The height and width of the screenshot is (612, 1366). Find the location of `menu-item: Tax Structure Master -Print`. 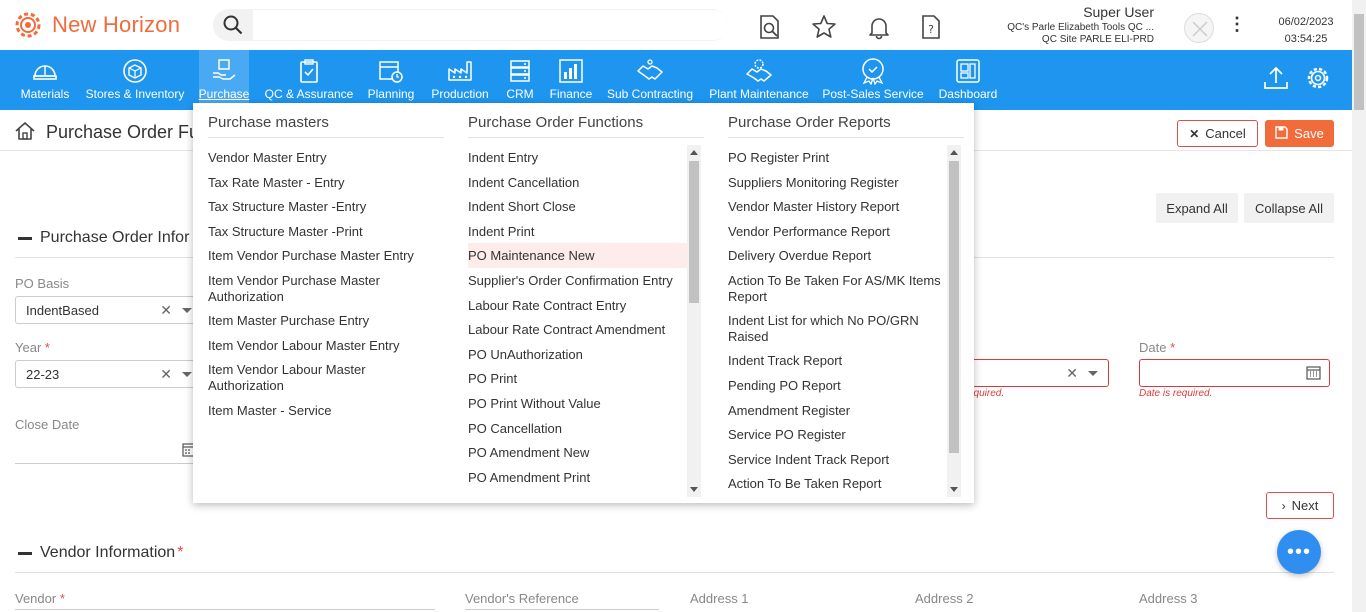

menu-item: Tax Structure Master -Print is located at coordinates (326, 231).